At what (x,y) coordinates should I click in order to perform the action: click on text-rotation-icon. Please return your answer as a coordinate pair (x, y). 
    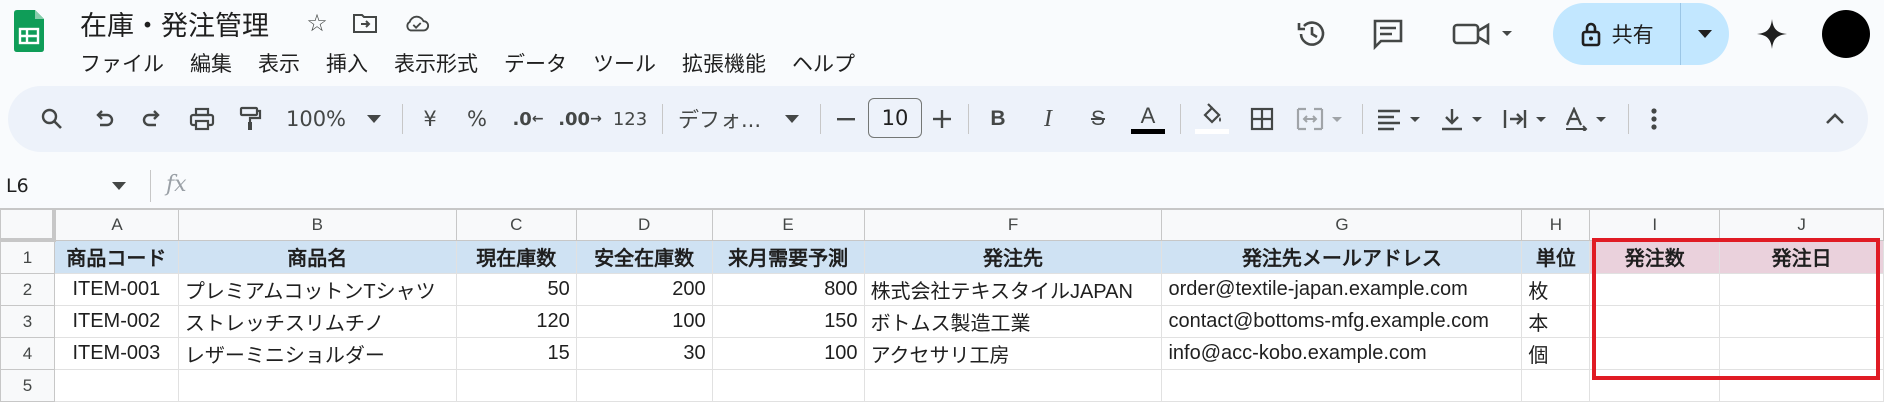
    Looking at the image, I should click on (1589, 119).